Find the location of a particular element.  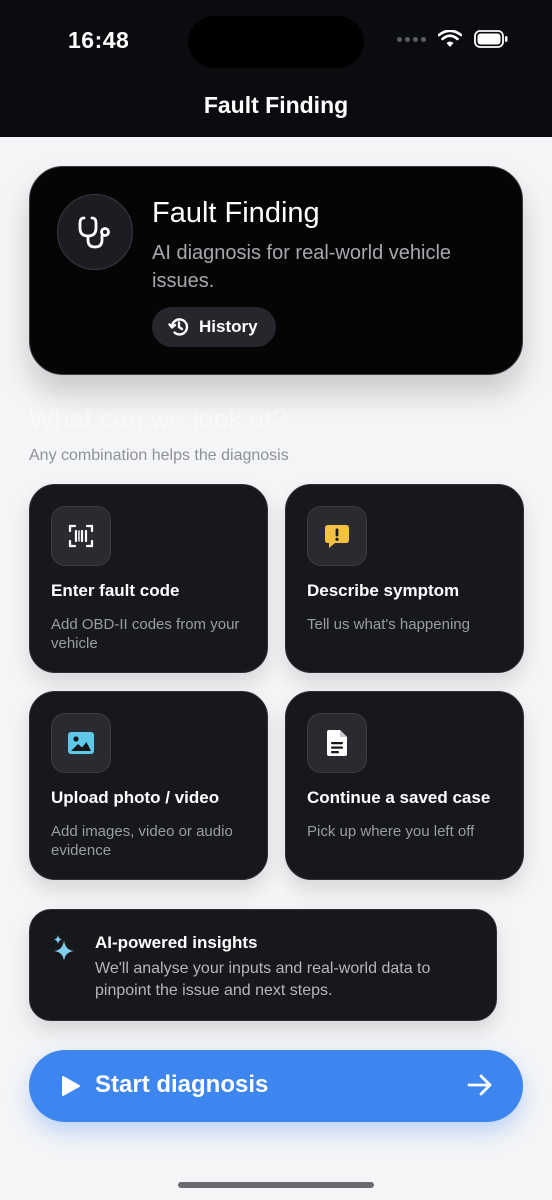

status-icons is located at coordinates (452, 39).